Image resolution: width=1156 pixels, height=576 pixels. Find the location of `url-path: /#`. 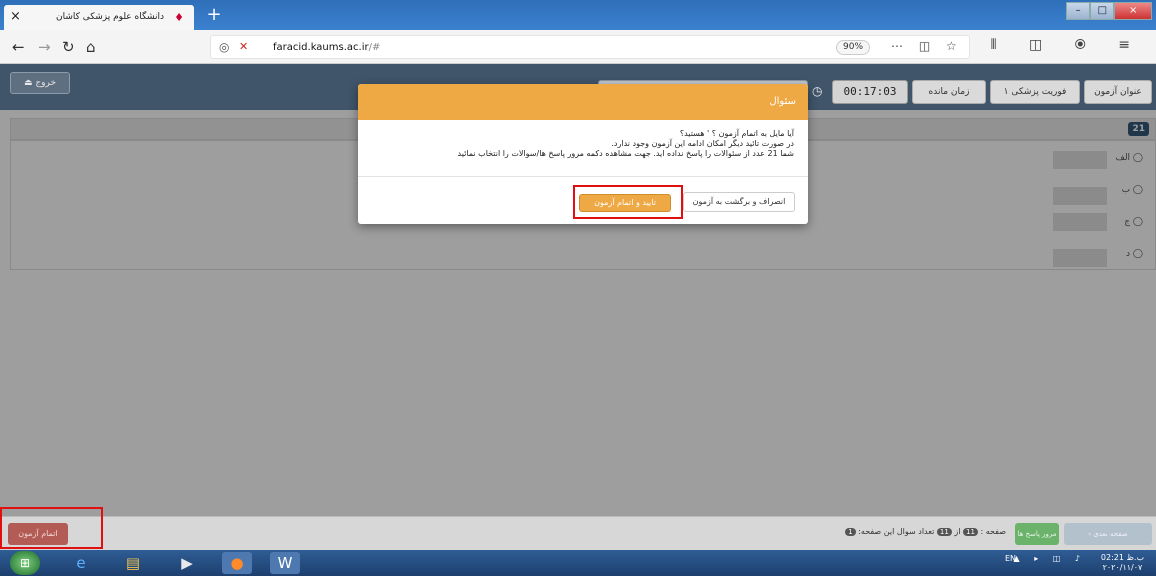

url-path: /# is located at coordinates (374, 47).